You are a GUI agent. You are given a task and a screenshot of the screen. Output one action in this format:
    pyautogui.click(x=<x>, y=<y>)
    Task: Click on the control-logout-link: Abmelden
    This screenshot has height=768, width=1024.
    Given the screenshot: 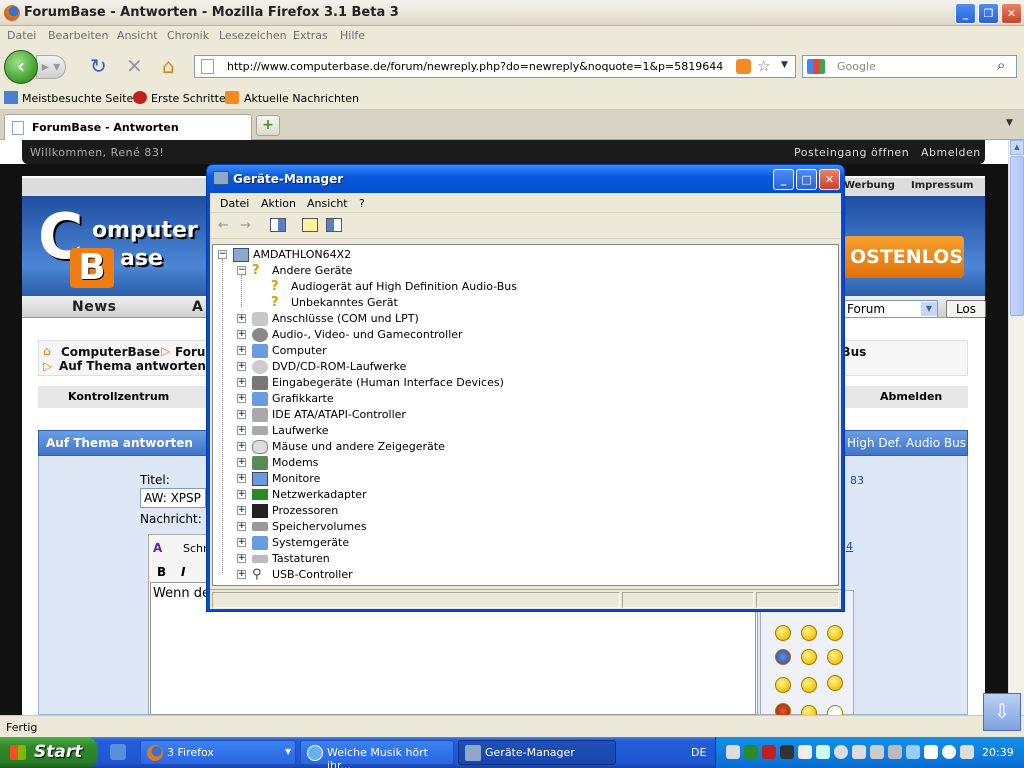 What is the action you would take?
    pyautogui.click(x=911, y=396)
    